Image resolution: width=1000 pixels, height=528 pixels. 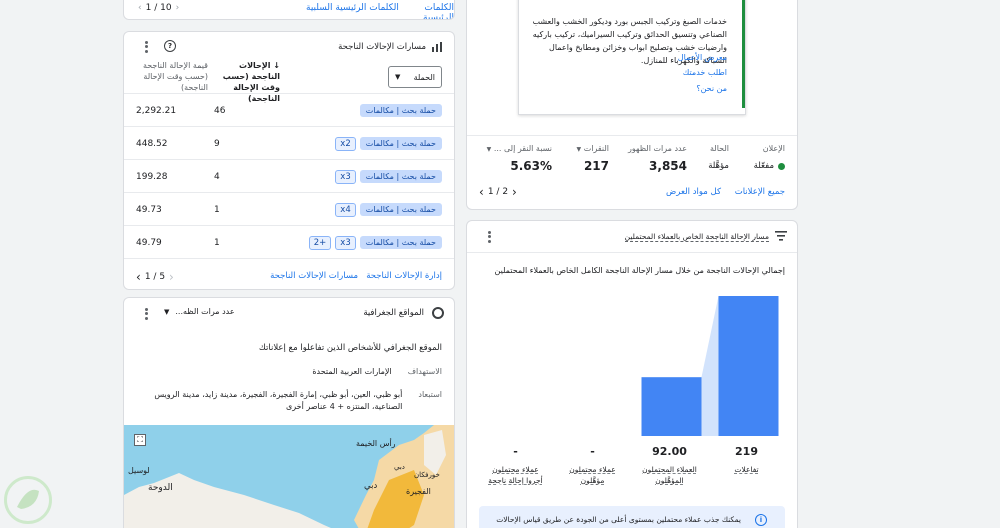 I want to click on metric-value: مؤهَّلة, so click(x=718, y=166).